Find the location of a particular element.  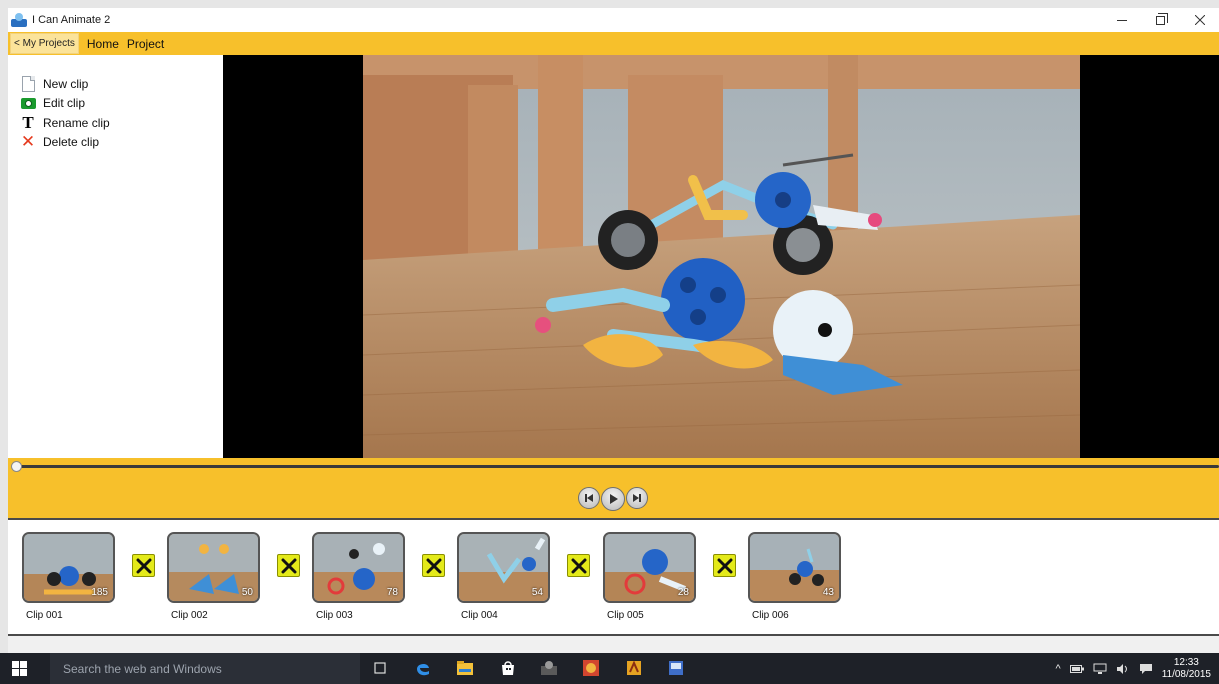

frame-count: 28 is located at coordinates (683, 592).